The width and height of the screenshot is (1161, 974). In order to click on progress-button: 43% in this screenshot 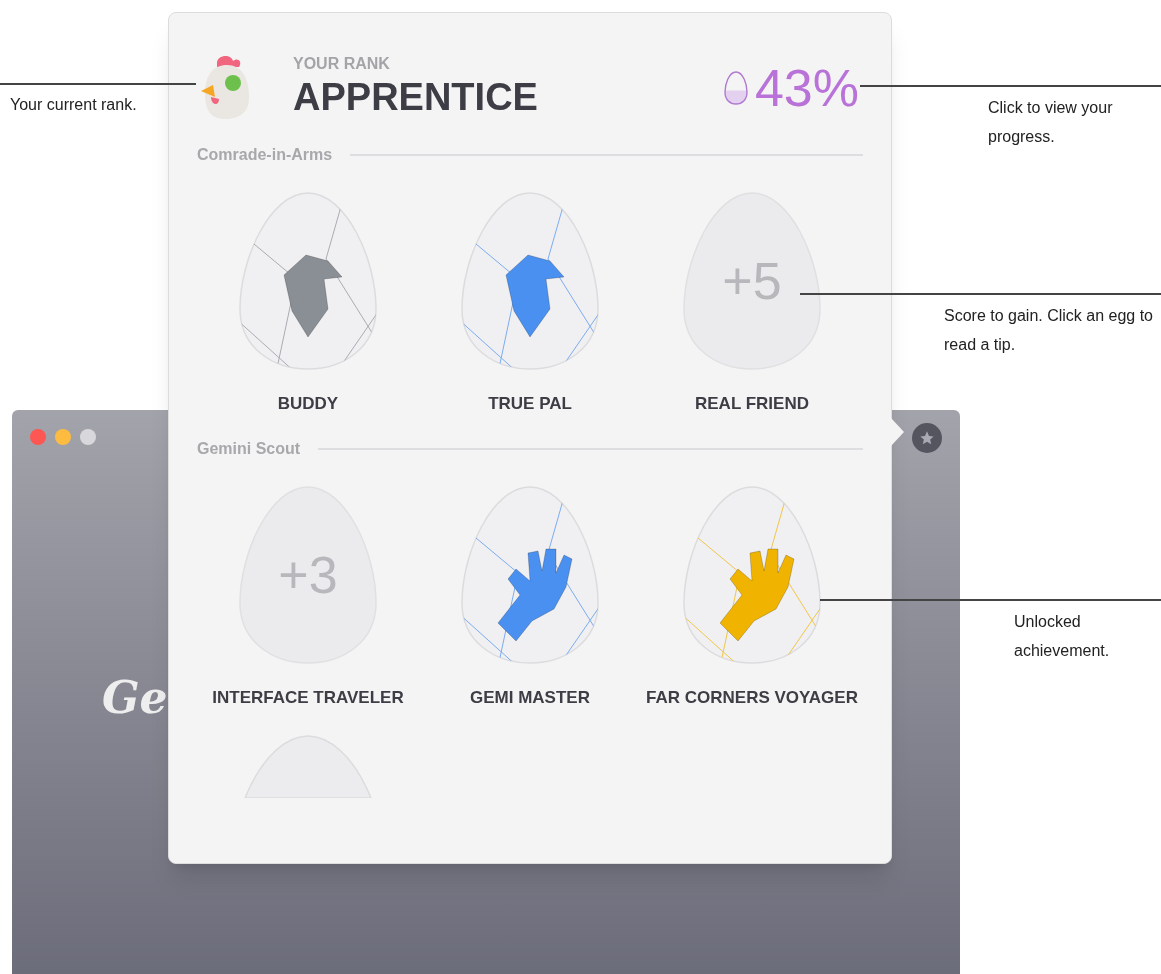, I will do `click(790, 88)`.